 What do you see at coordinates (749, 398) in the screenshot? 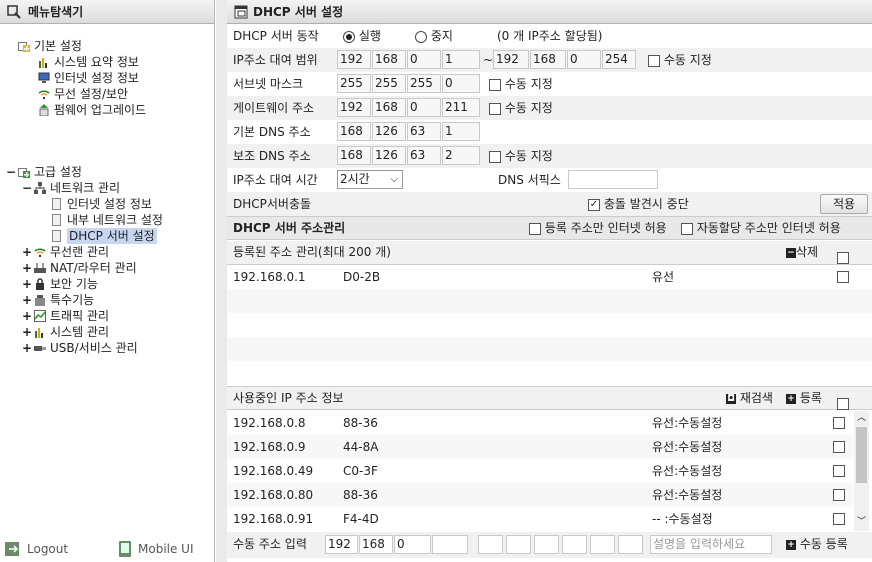
I see `rescan-button: ◘ 재검색` at bounding box center [749, 398].